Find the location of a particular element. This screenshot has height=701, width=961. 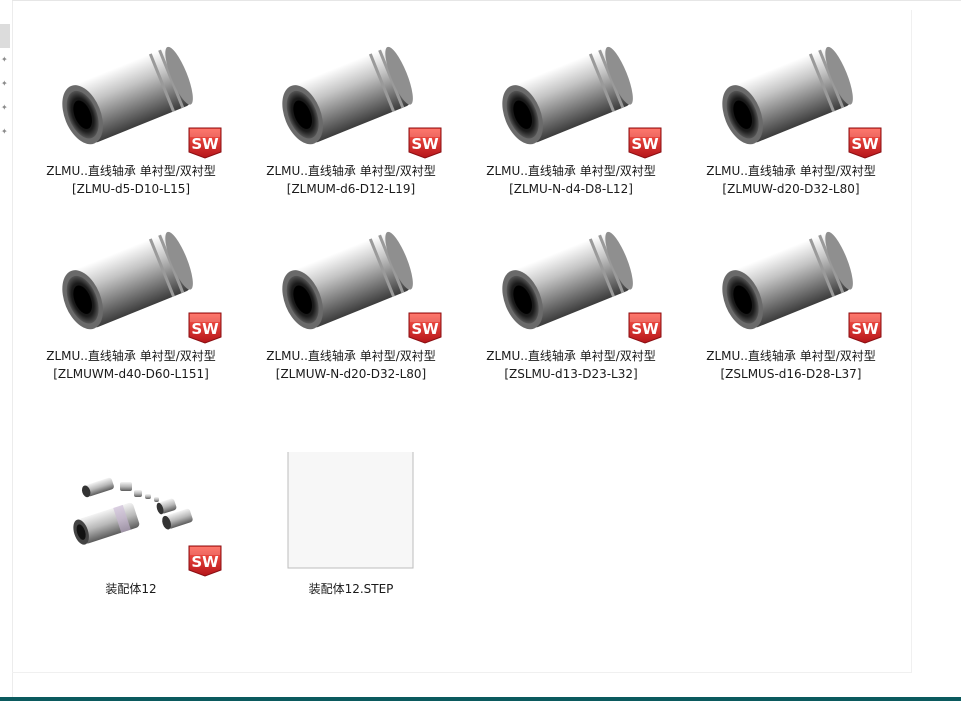

file-item-assembly: 装配体12 is located at coordinates (131, 542).